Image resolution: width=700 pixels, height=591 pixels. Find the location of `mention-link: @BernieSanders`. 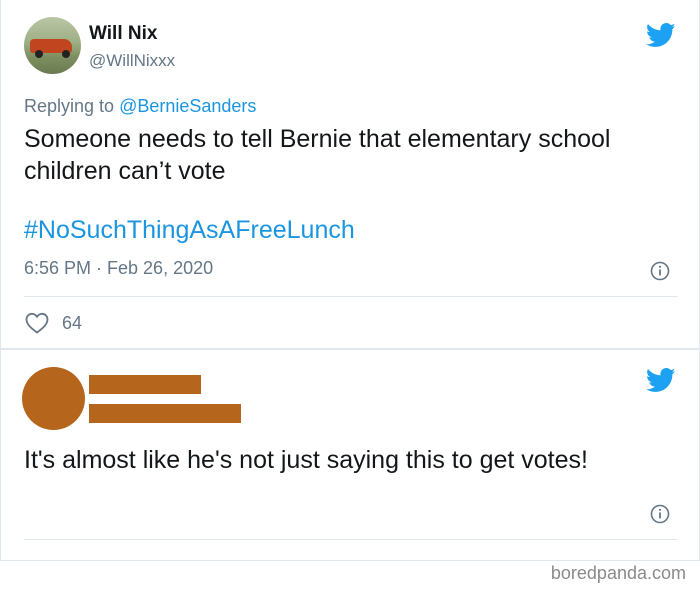

mention-link: @BernieSanders is located at coordinates (187, 106).